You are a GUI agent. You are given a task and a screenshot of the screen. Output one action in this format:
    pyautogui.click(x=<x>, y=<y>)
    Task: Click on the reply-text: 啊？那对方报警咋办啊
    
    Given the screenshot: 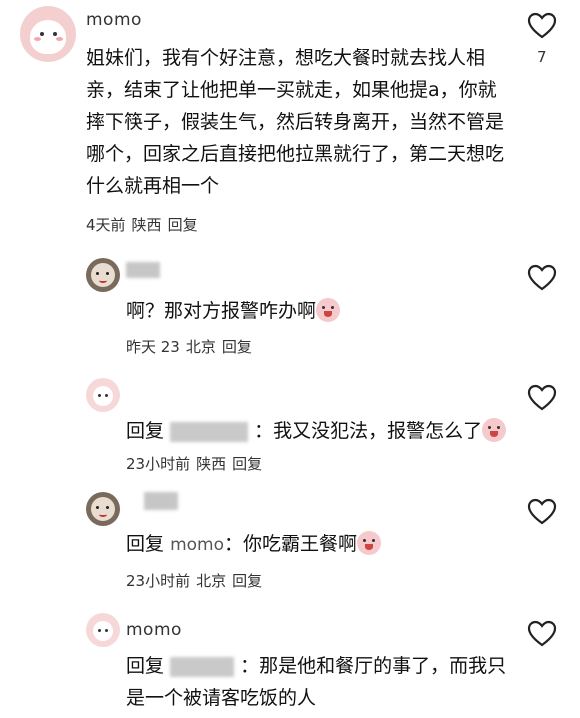 What is the action you would take?
    pyautogui.click(x=233, y=311)
    